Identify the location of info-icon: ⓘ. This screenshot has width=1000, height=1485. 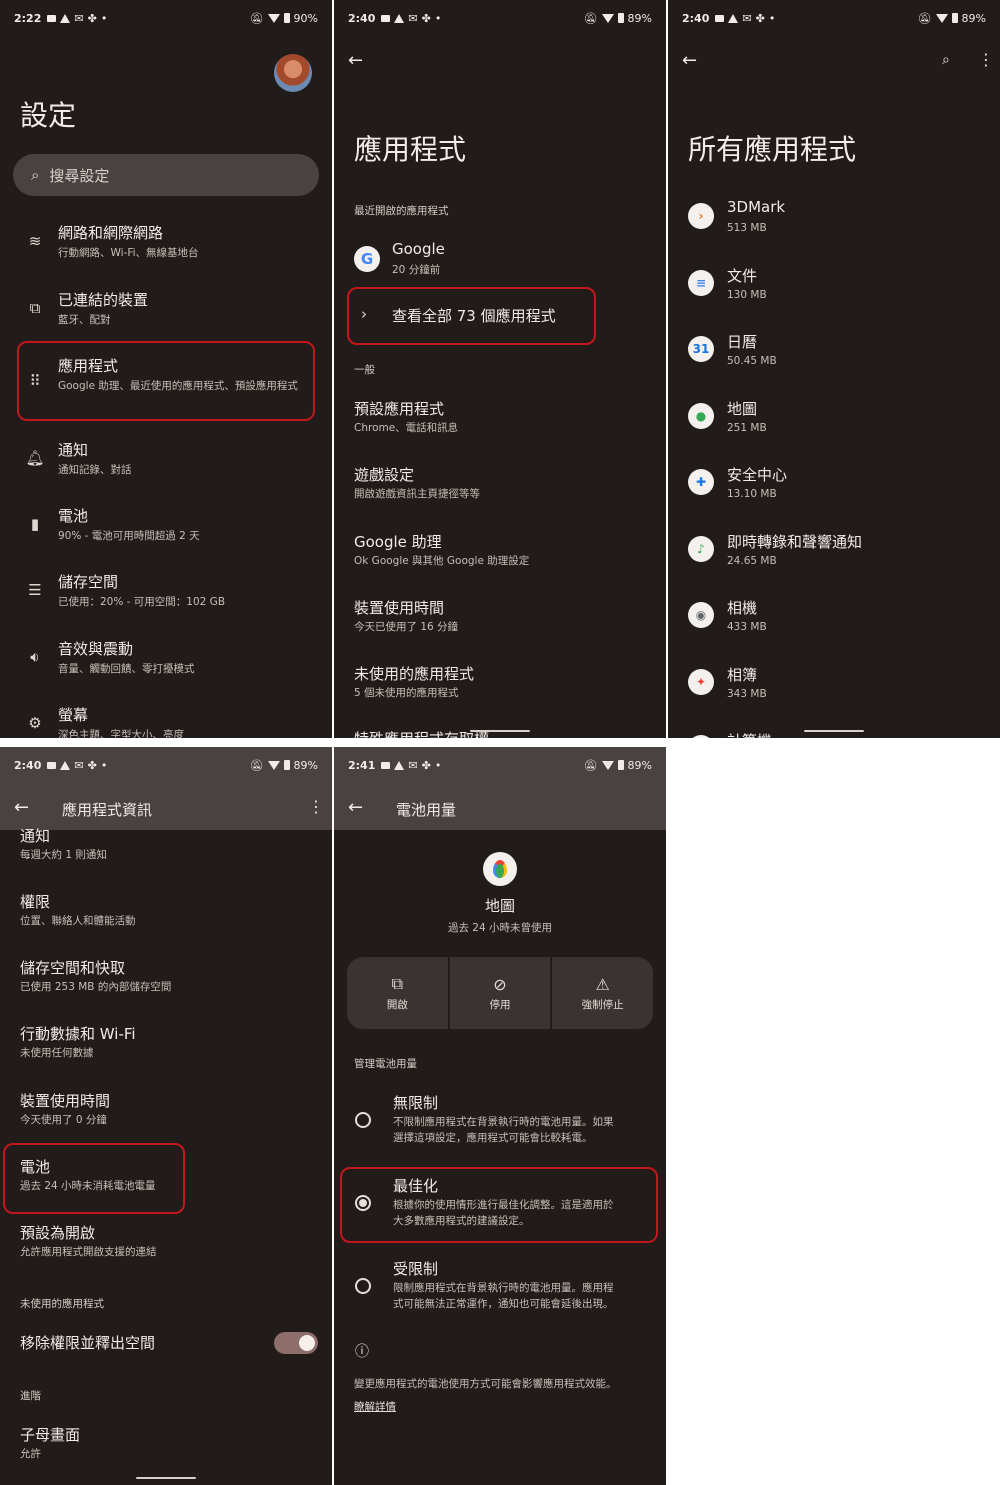
(362, 1352).